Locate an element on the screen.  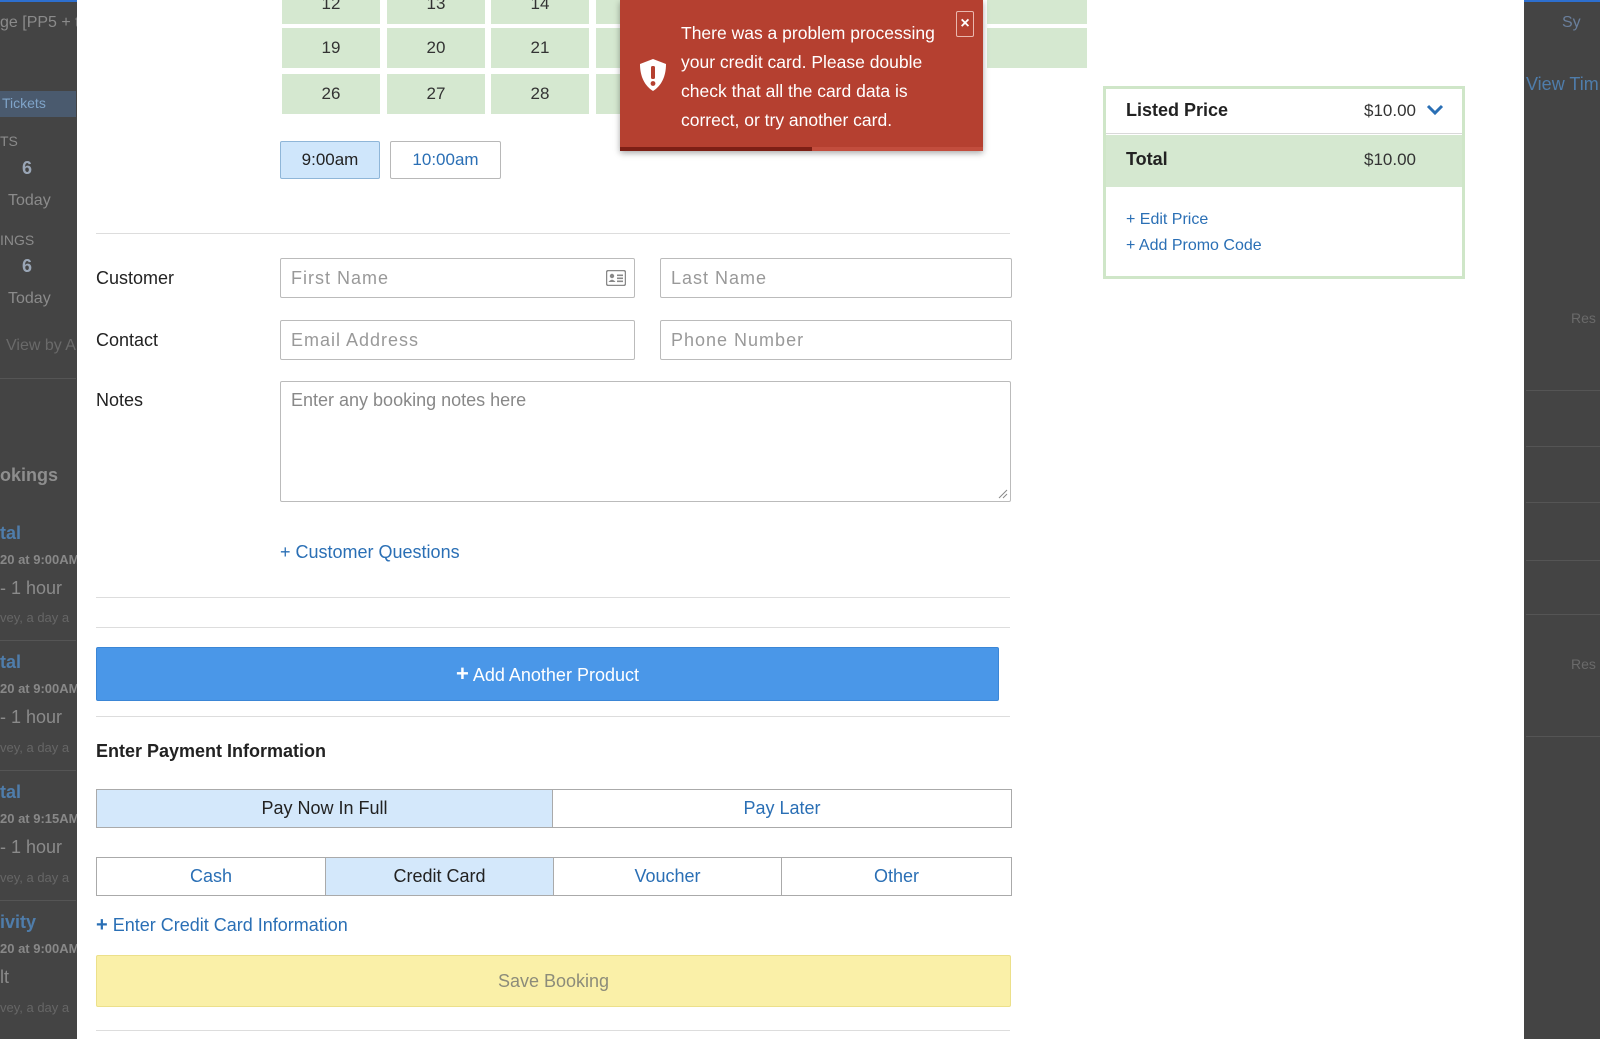
method-cash: Cash is located at coordinates (211, 876).